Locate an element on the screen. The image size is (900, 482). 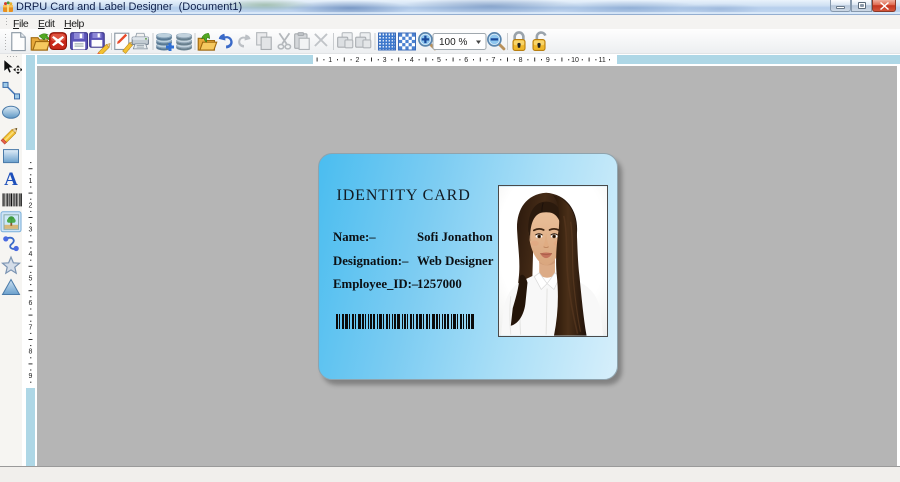
svg-text: 100 % is located at coordinates (453, 42).